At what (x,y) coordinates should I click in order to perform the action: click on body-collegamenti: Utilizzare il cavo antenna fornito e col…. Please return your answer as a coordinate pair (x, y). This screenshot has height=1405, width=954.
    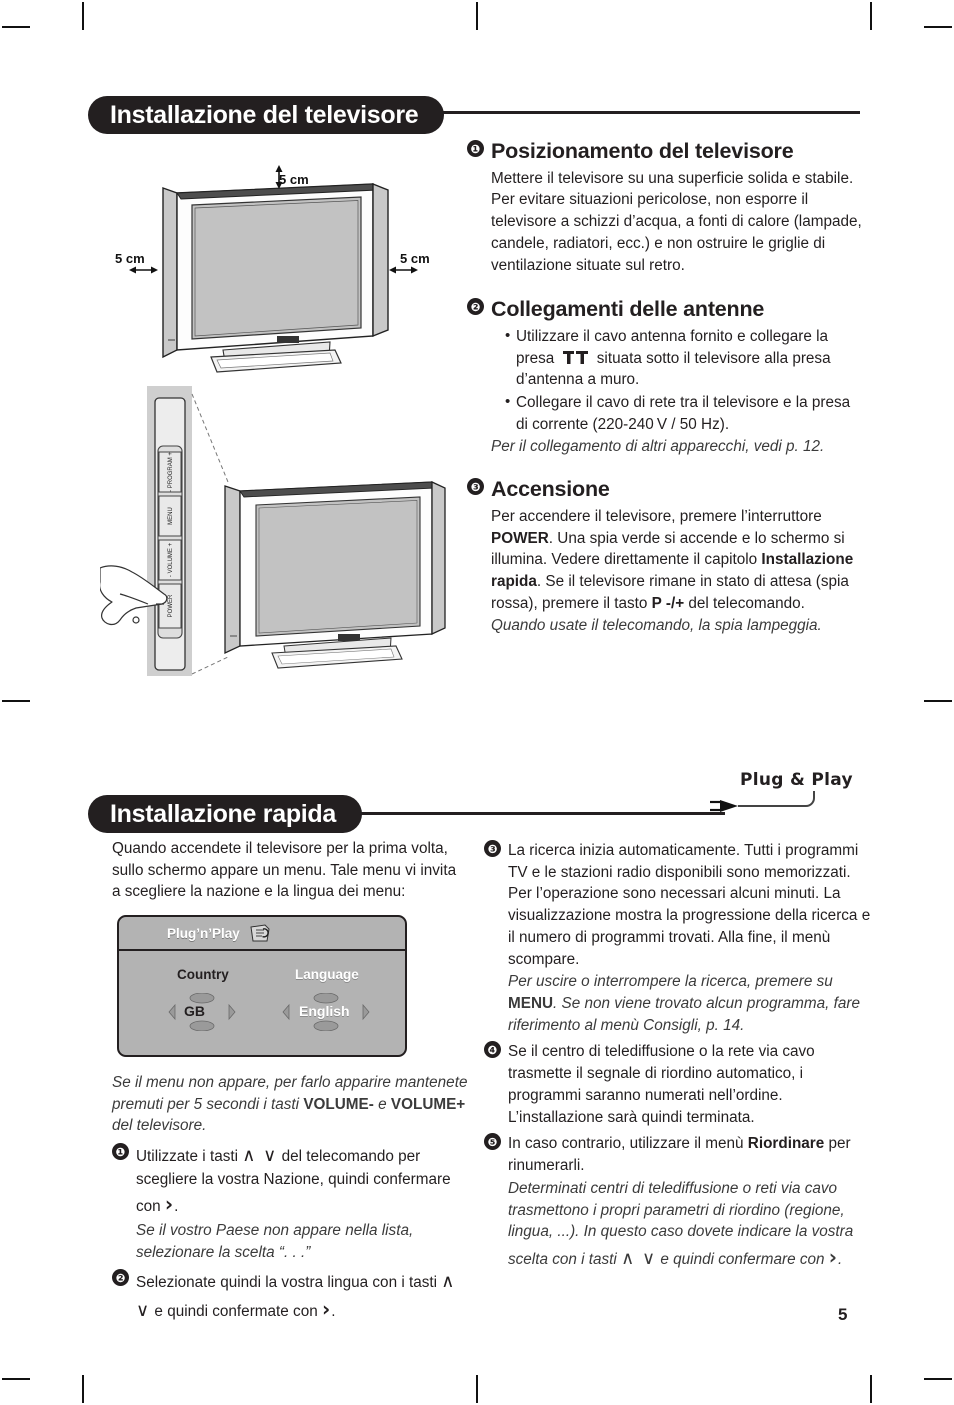
    Looking at the image, I should click on (678, 391).